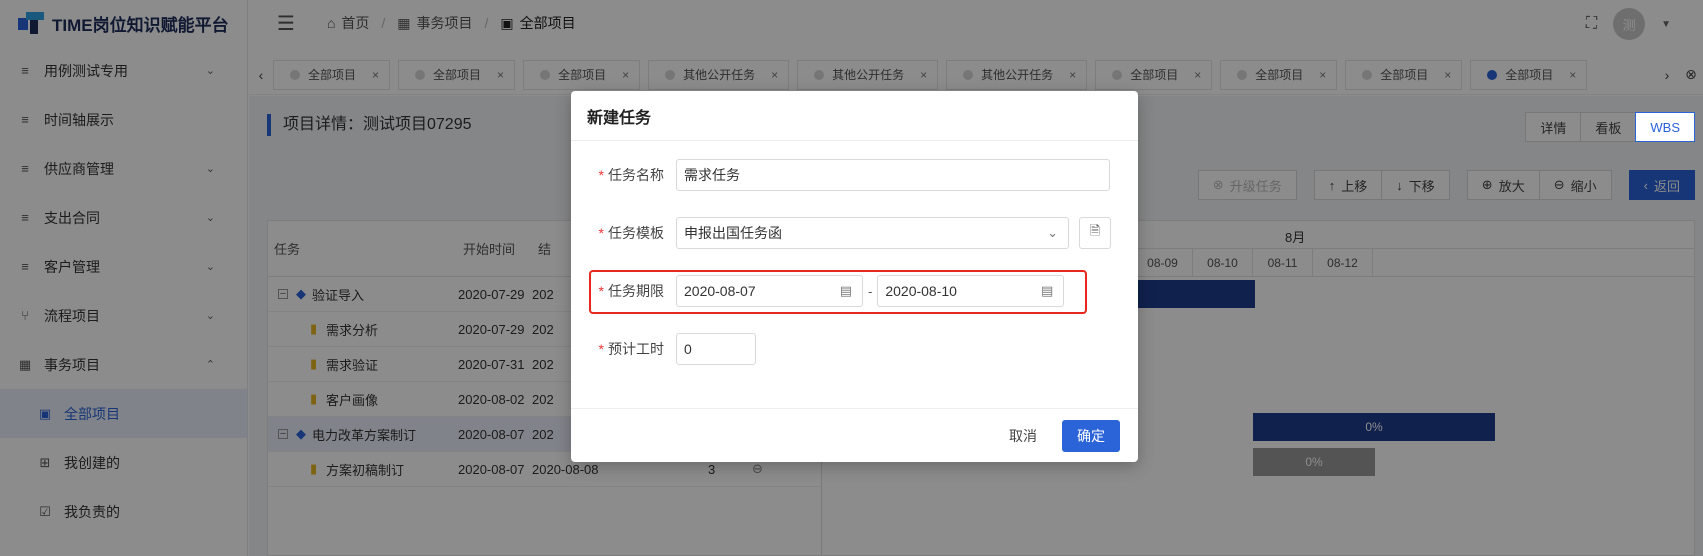 This screenshot has width=1703, height=556. What do you see at coordinates (893, 175) in the screenshot?
I see `task-name-input: 需求任务` at bounding box center [893, 175].